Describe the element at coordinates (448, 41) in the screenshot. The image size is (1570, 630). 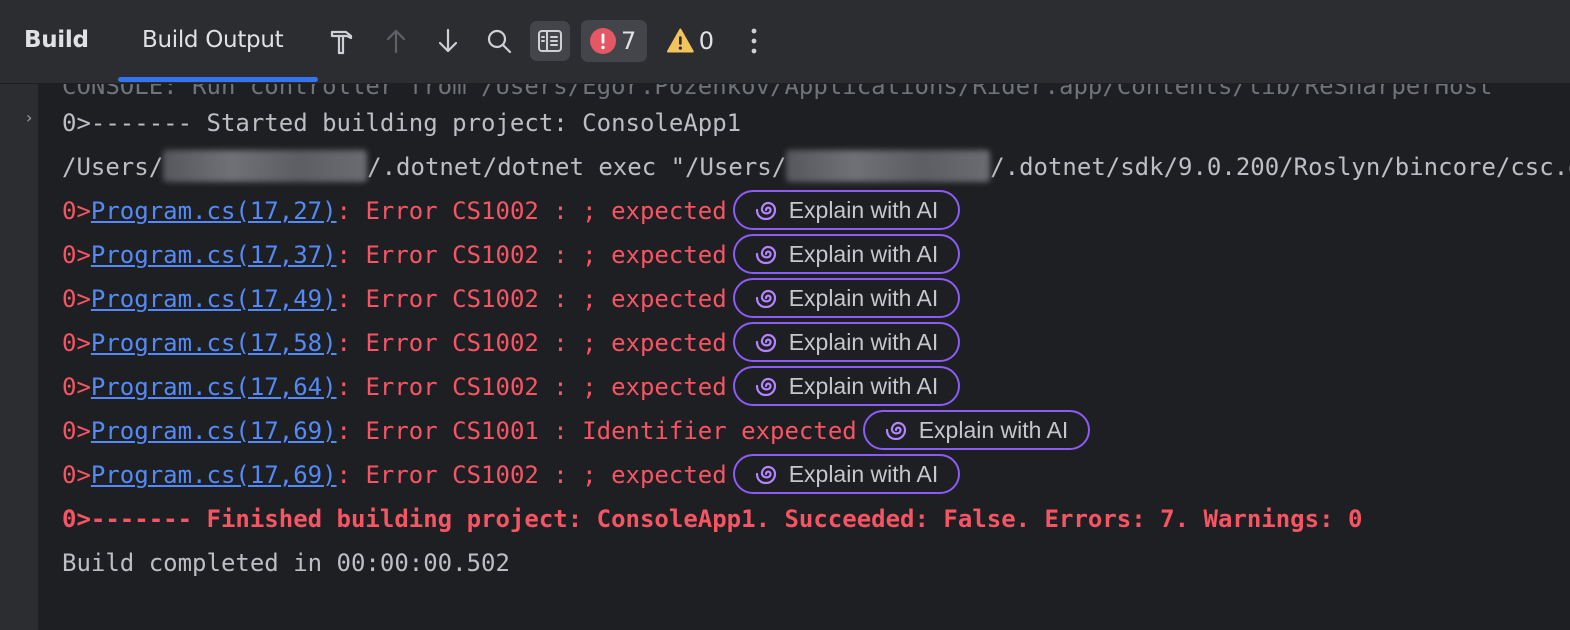
I see `arrow-down-icon` at that location.